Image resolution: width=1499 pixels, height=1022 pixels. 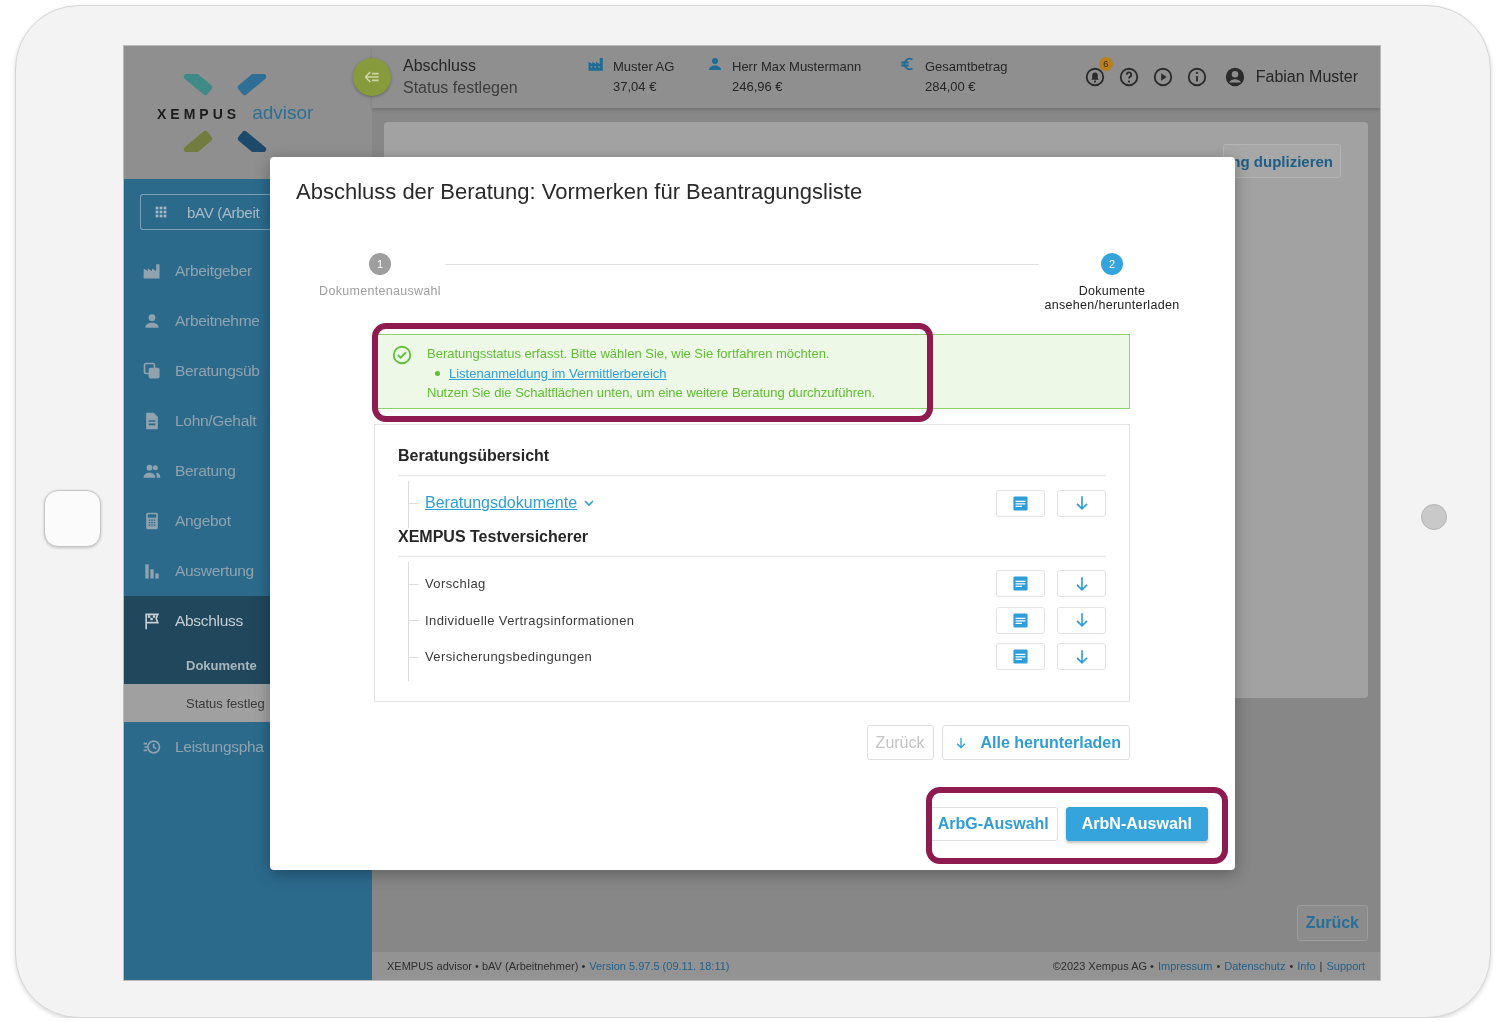 I want to click on help-icon, so click(x=1128, y=77).